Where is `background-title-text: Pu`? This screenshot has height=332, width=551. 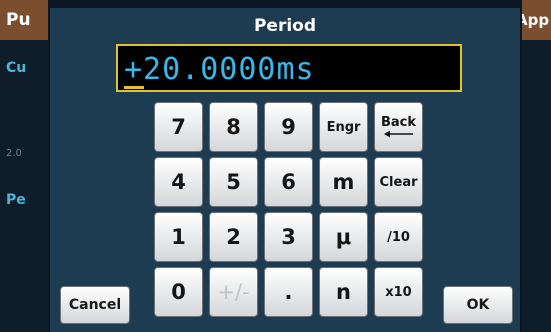 background-title-text: Pu is located at coordinates (18, 20).